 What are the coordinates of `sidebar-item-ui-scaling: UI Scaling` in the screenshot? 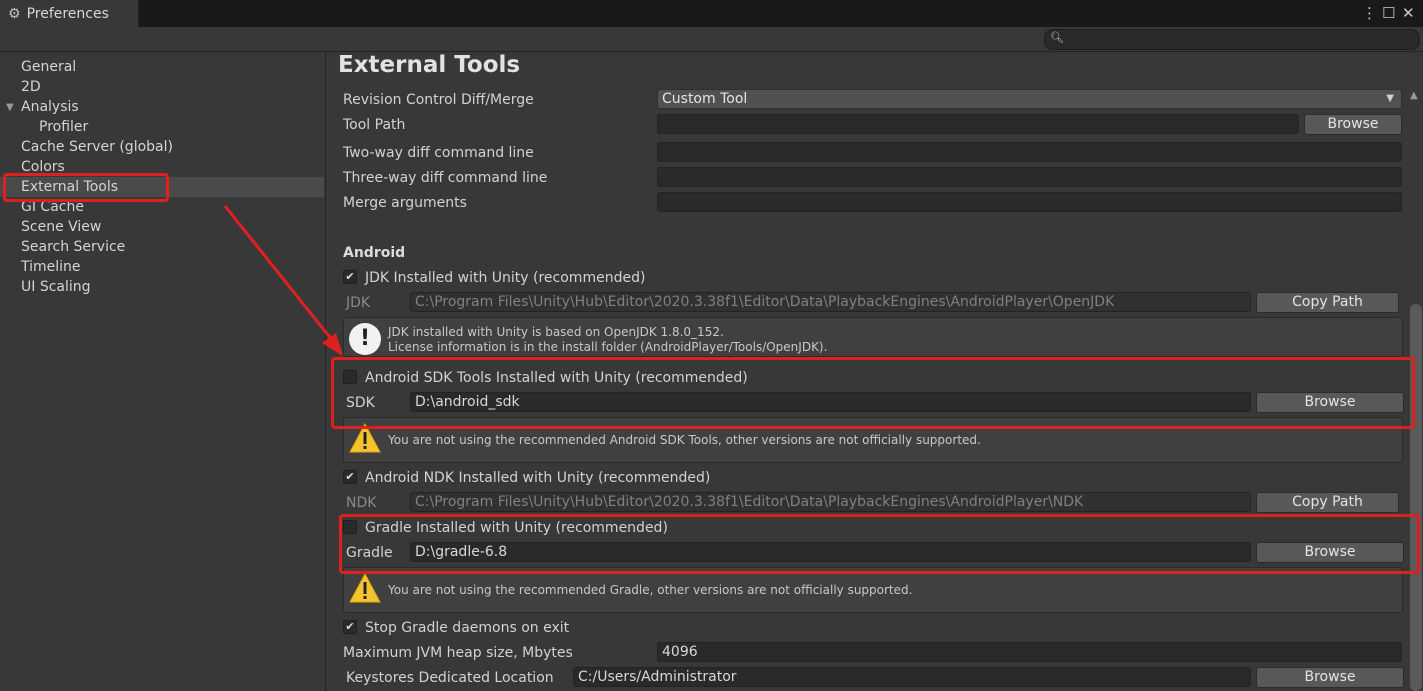 It's located at (56, 287).